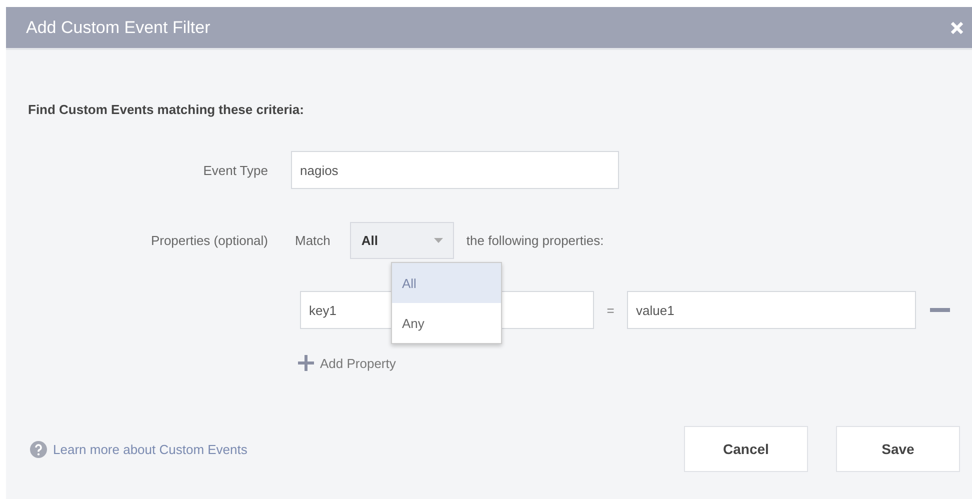 Image resolution: width=972 pixels, height=499 pixels. What do you see at coordinates (166, 109) in the screenshot?
I see `criteria-heading: Find Custom Events matching these criteria:` at bounding box center [166, 109].